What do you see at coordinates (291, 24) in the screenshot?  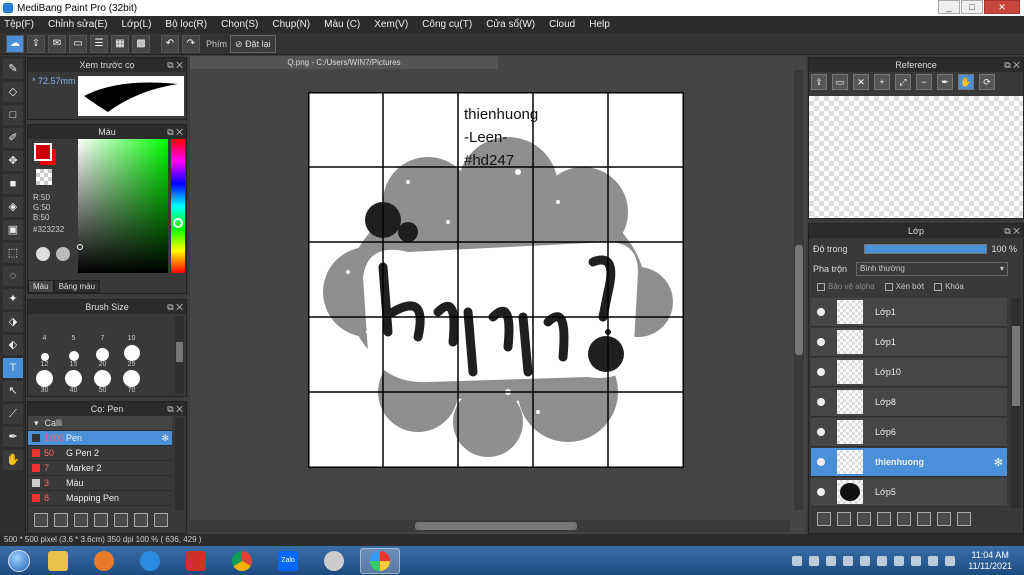 I see `menu-snap: Chụp(N)` at bounding box center [291, 24].